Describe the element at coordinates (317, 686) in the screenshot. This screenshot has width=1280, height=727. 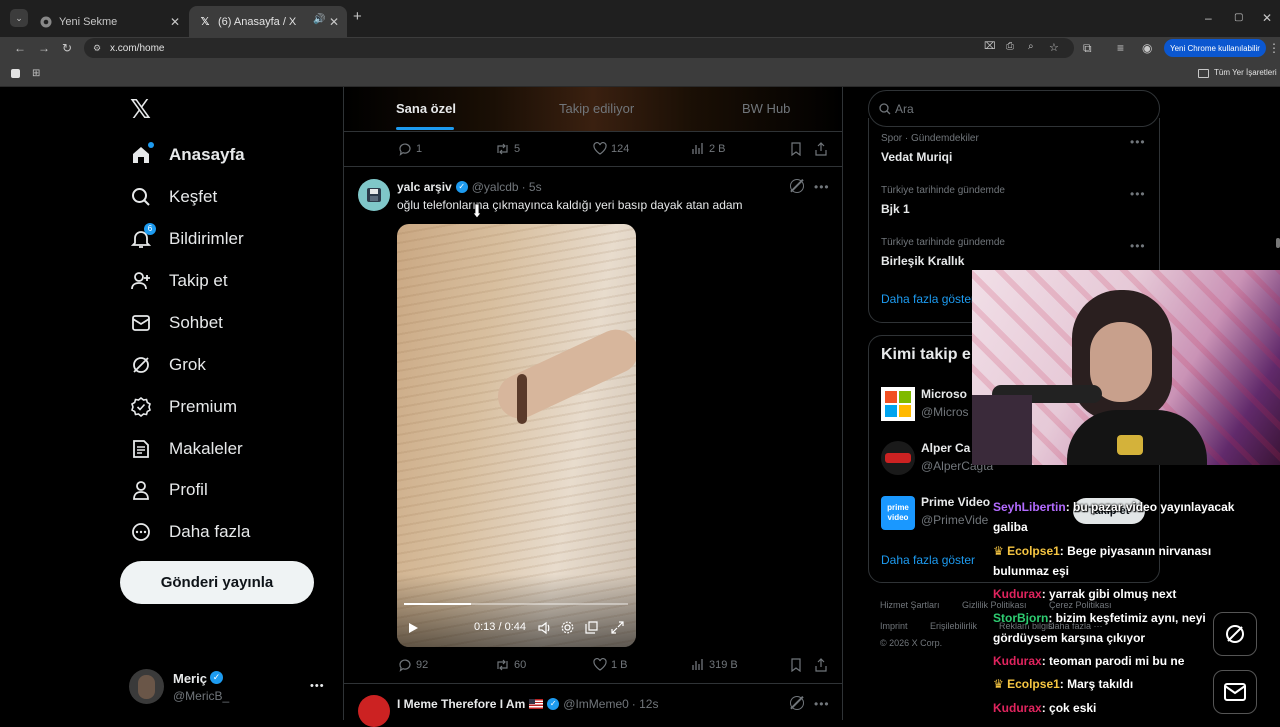
I see `account-menu-icon: •••` at that location.